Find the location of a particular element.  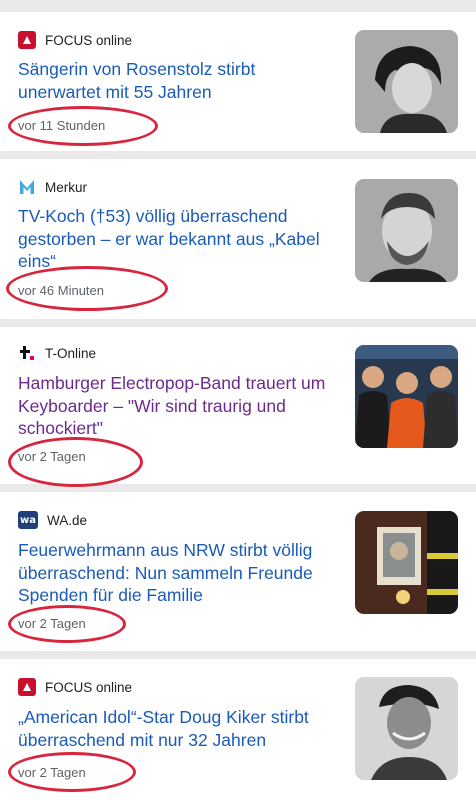

source-name: Merkur is located at coordinates (66, 187).